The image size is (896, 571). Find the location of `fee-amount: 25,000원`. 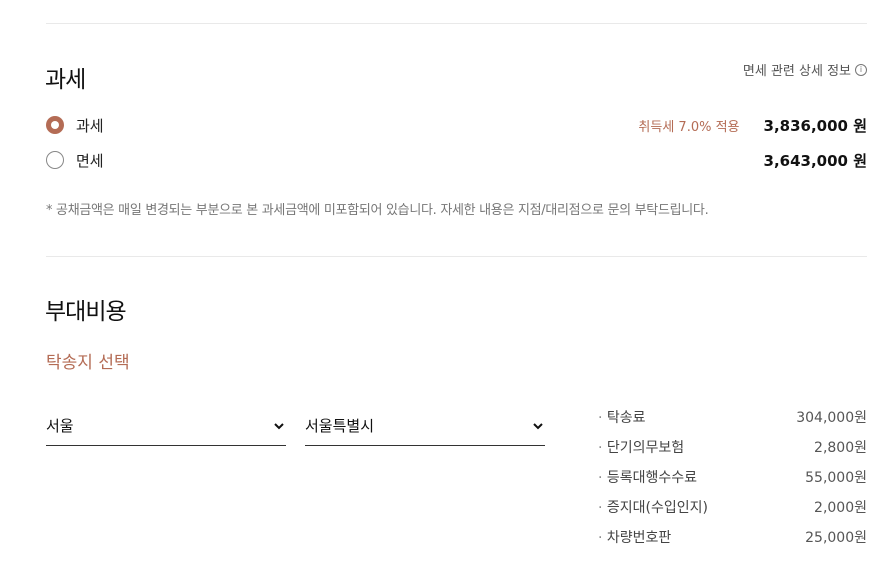

fee-amount: 25,000원 is located at coordinates (836, 538).